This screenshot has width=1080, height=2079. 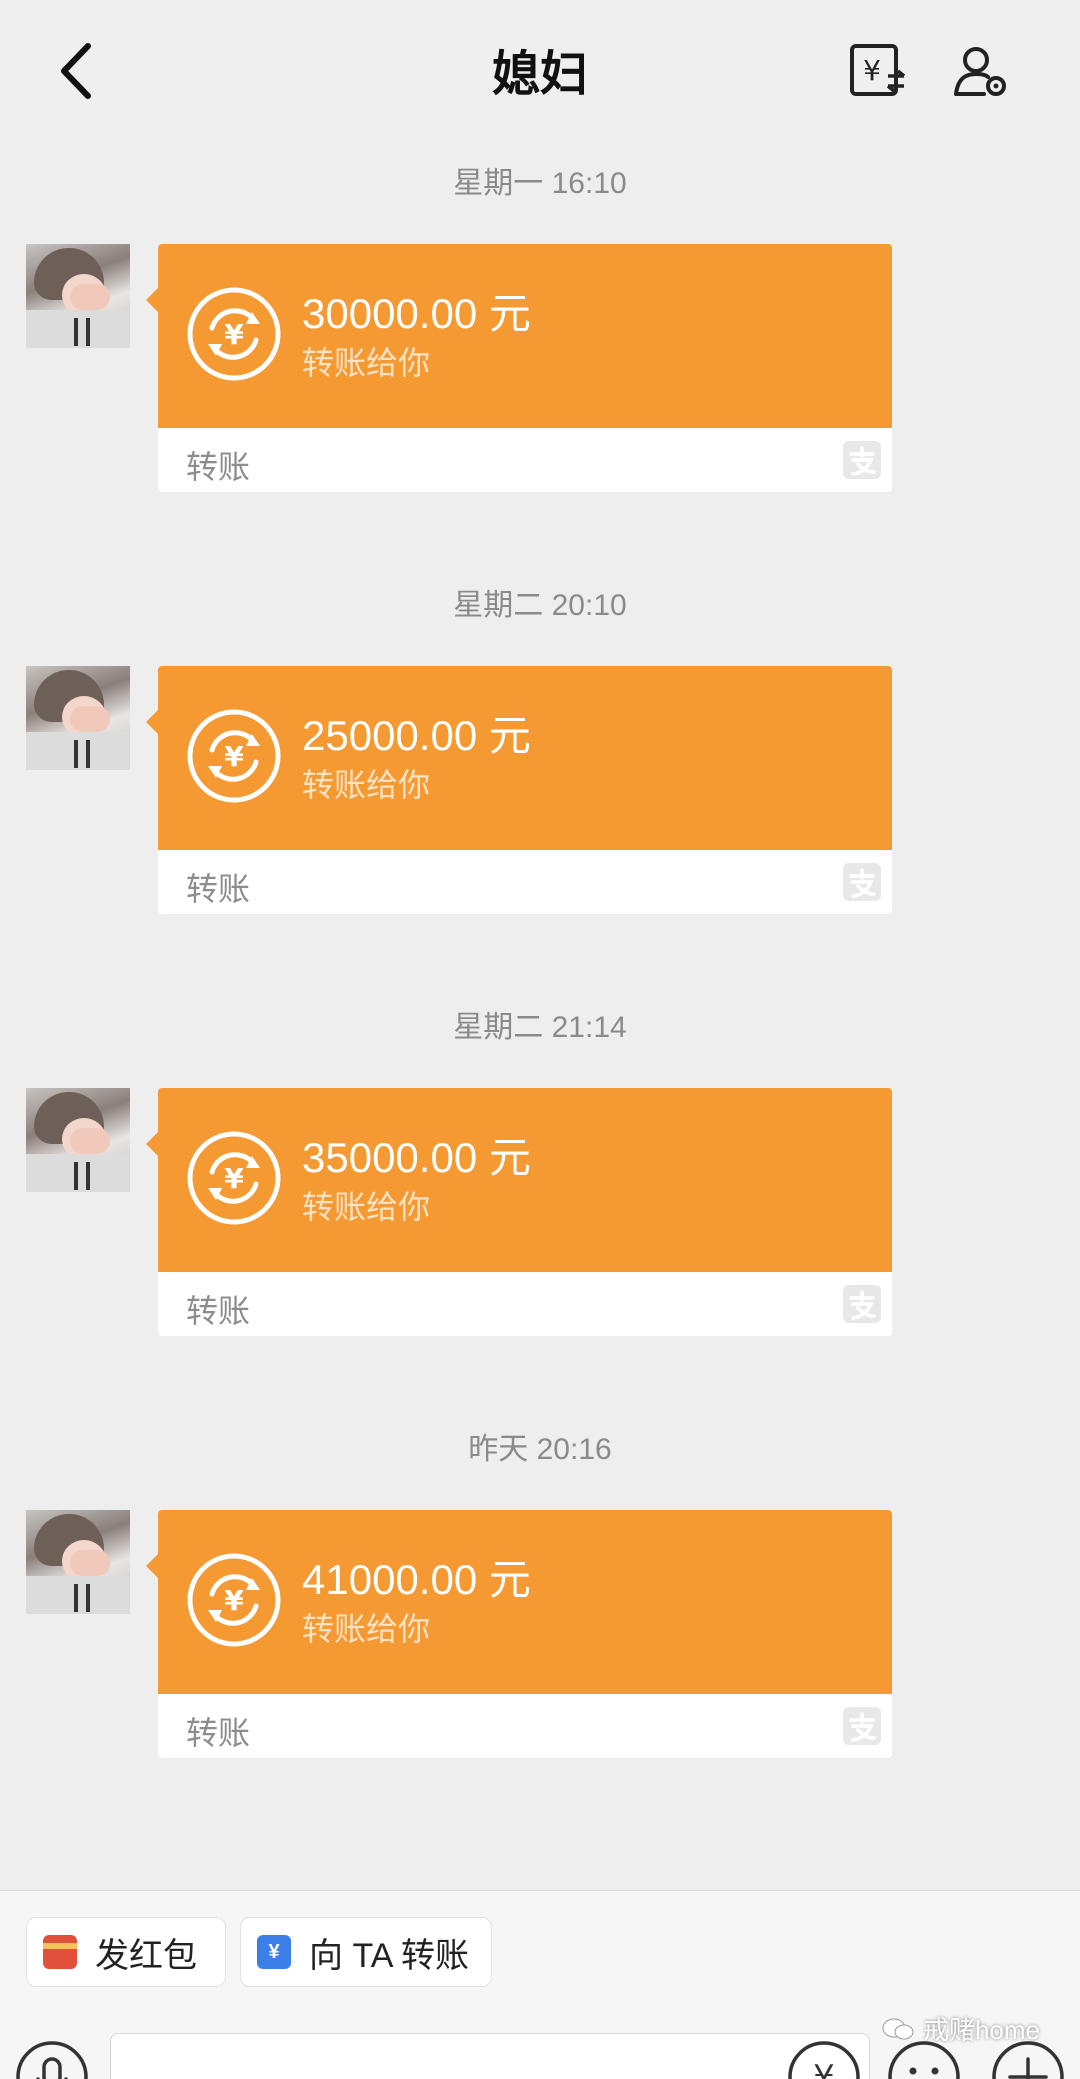 I want to click on transfer-amount: 25000.00 元, so click(x=416, y=735).